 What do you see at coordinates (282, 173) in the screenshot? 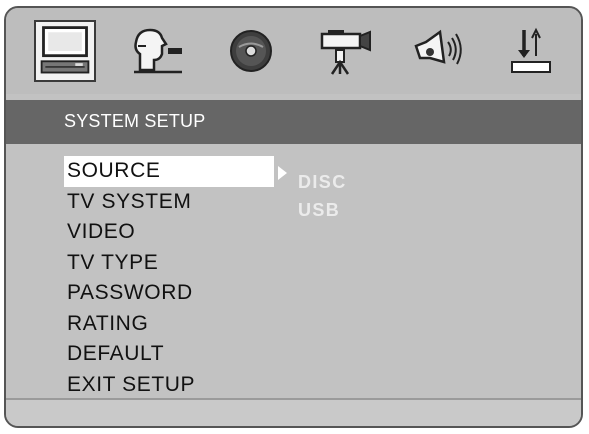
I see `submenu-arrow-icon` at bounding box center [282, 173].